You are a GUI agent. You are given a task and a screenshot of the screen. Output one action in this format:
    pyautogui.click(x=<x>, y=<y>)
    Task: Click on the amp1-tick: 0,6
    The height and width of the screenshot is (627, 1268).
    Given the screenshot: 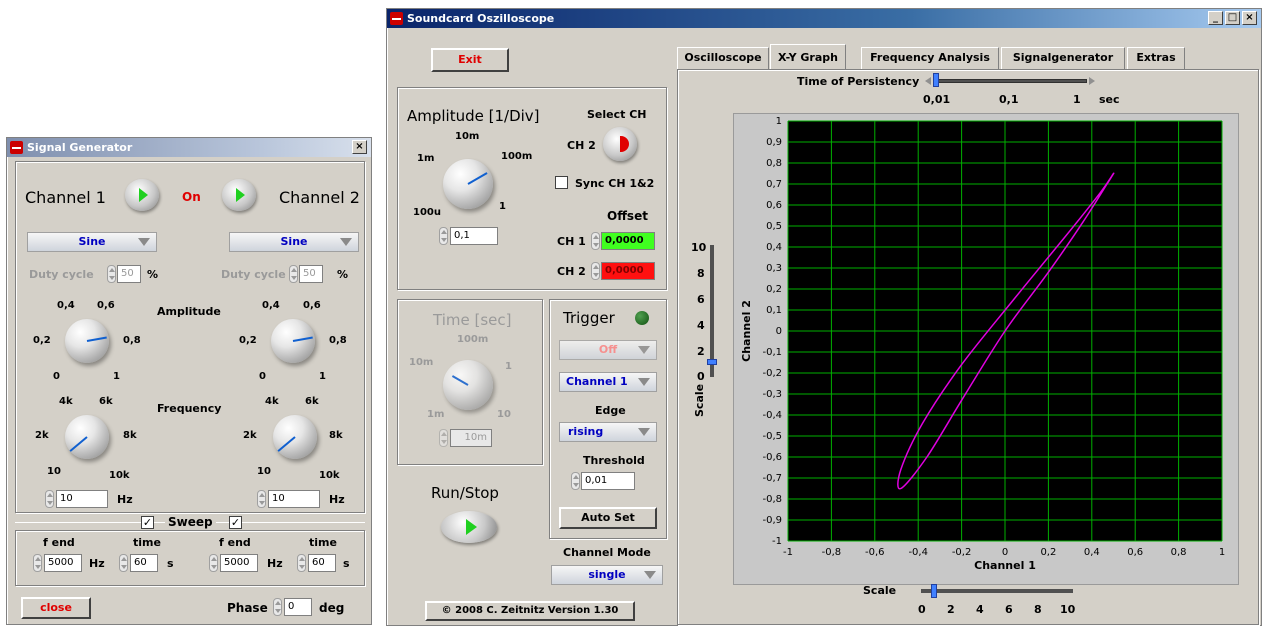 What is the action you would take?
    pyautogui.click(x=106, y=305)
    